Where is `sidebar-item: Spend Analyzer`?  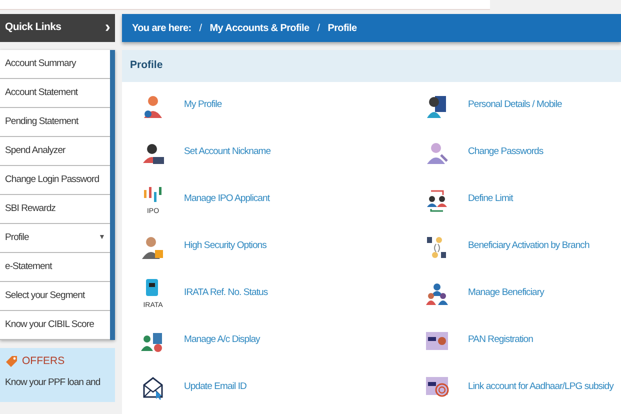
sidebar-item: Spend Analyzer is located at coordinates (35, 151).